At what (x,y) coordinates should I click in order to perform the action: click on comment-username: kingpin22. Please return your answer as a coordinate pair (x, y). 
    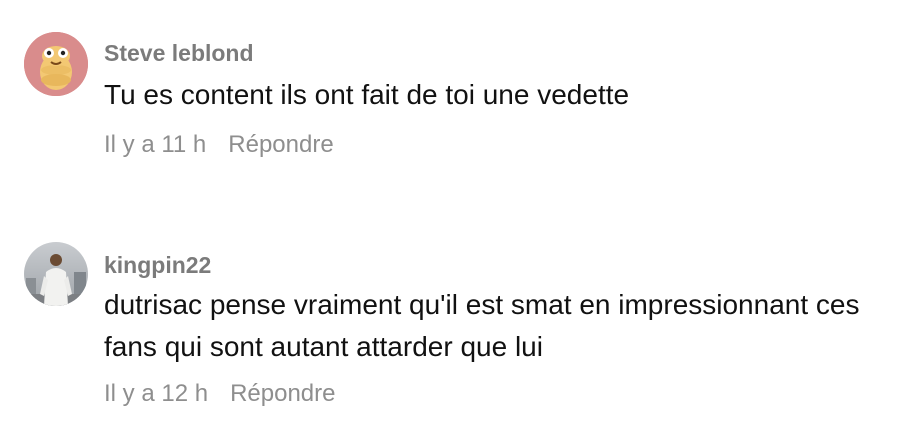
    Looking at the image, I should click on (157, 265).